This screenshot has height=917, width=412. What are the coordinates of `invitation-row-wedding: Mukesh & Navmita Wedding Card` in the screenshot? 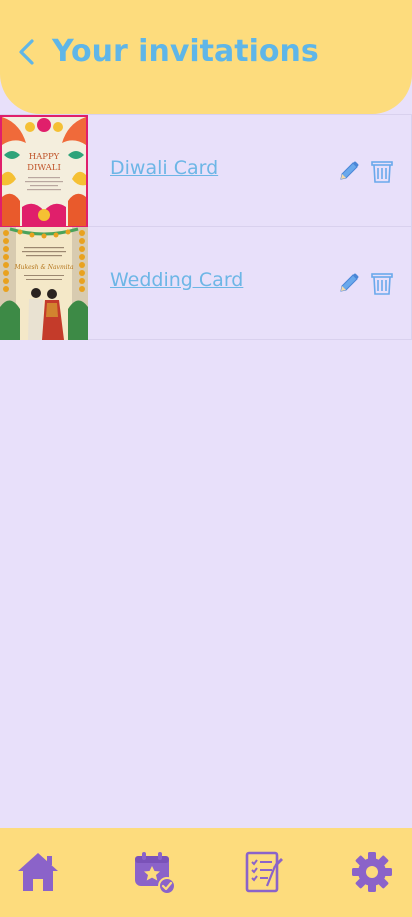 It's located at (206, 283).